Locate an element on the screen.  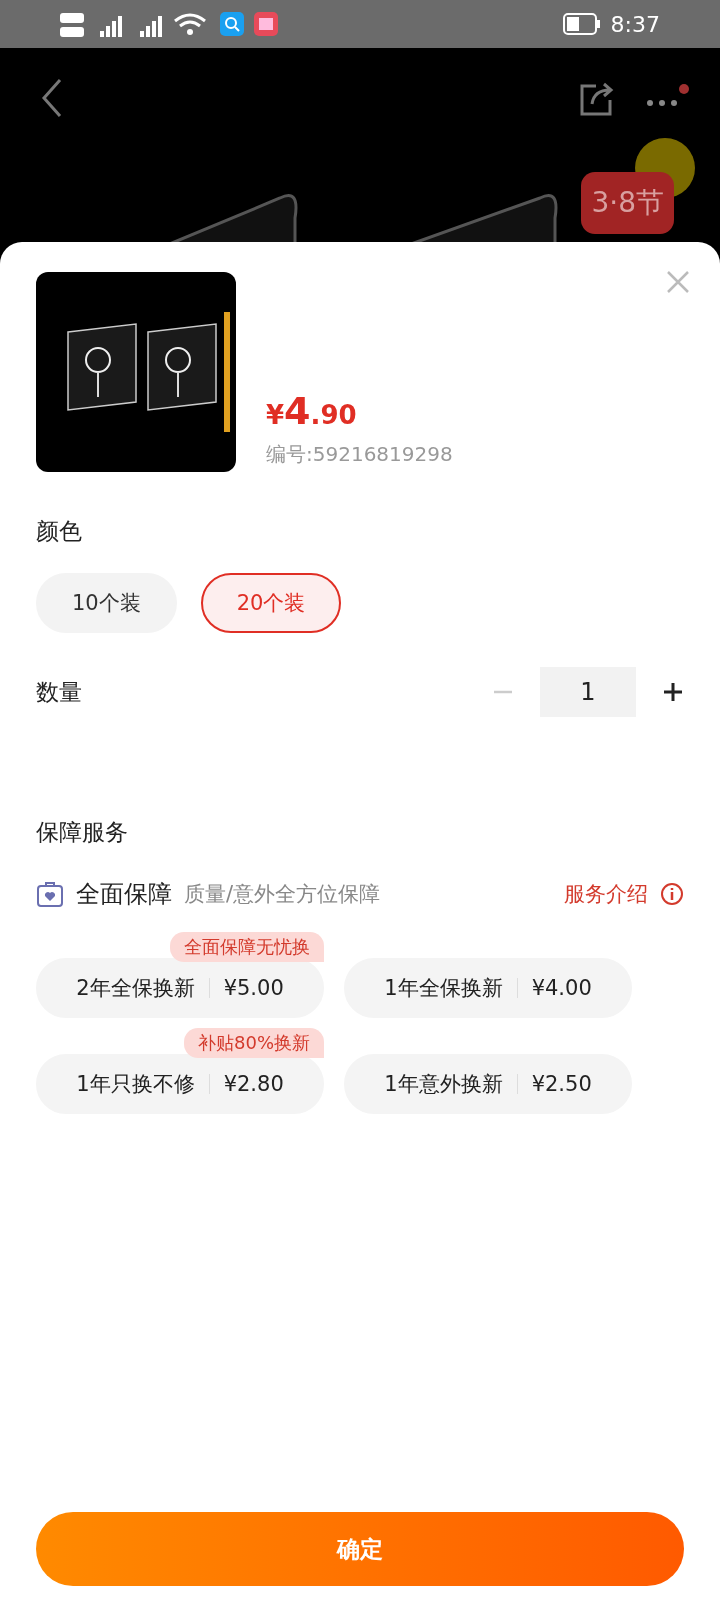
option-label: 1年只换不修 is located at coordinates (135, 1084).